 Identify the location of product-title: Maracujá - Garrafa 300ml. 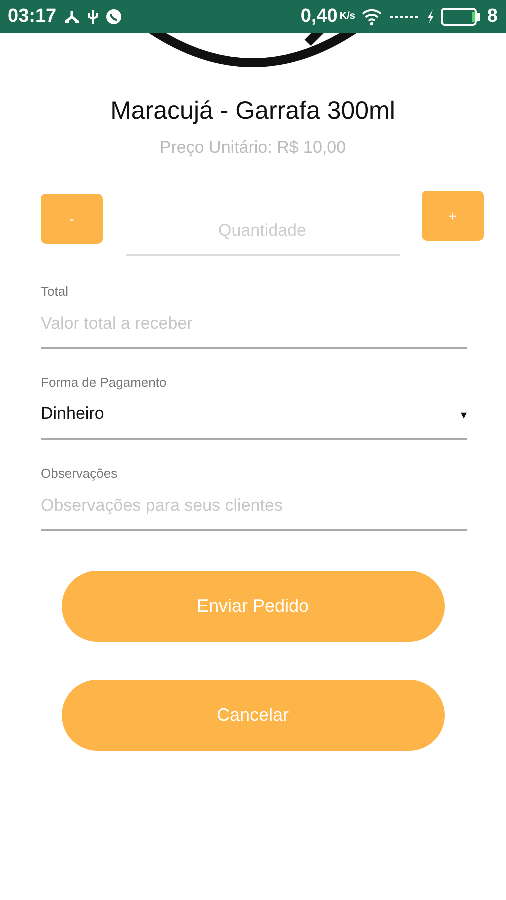
(253, 111).